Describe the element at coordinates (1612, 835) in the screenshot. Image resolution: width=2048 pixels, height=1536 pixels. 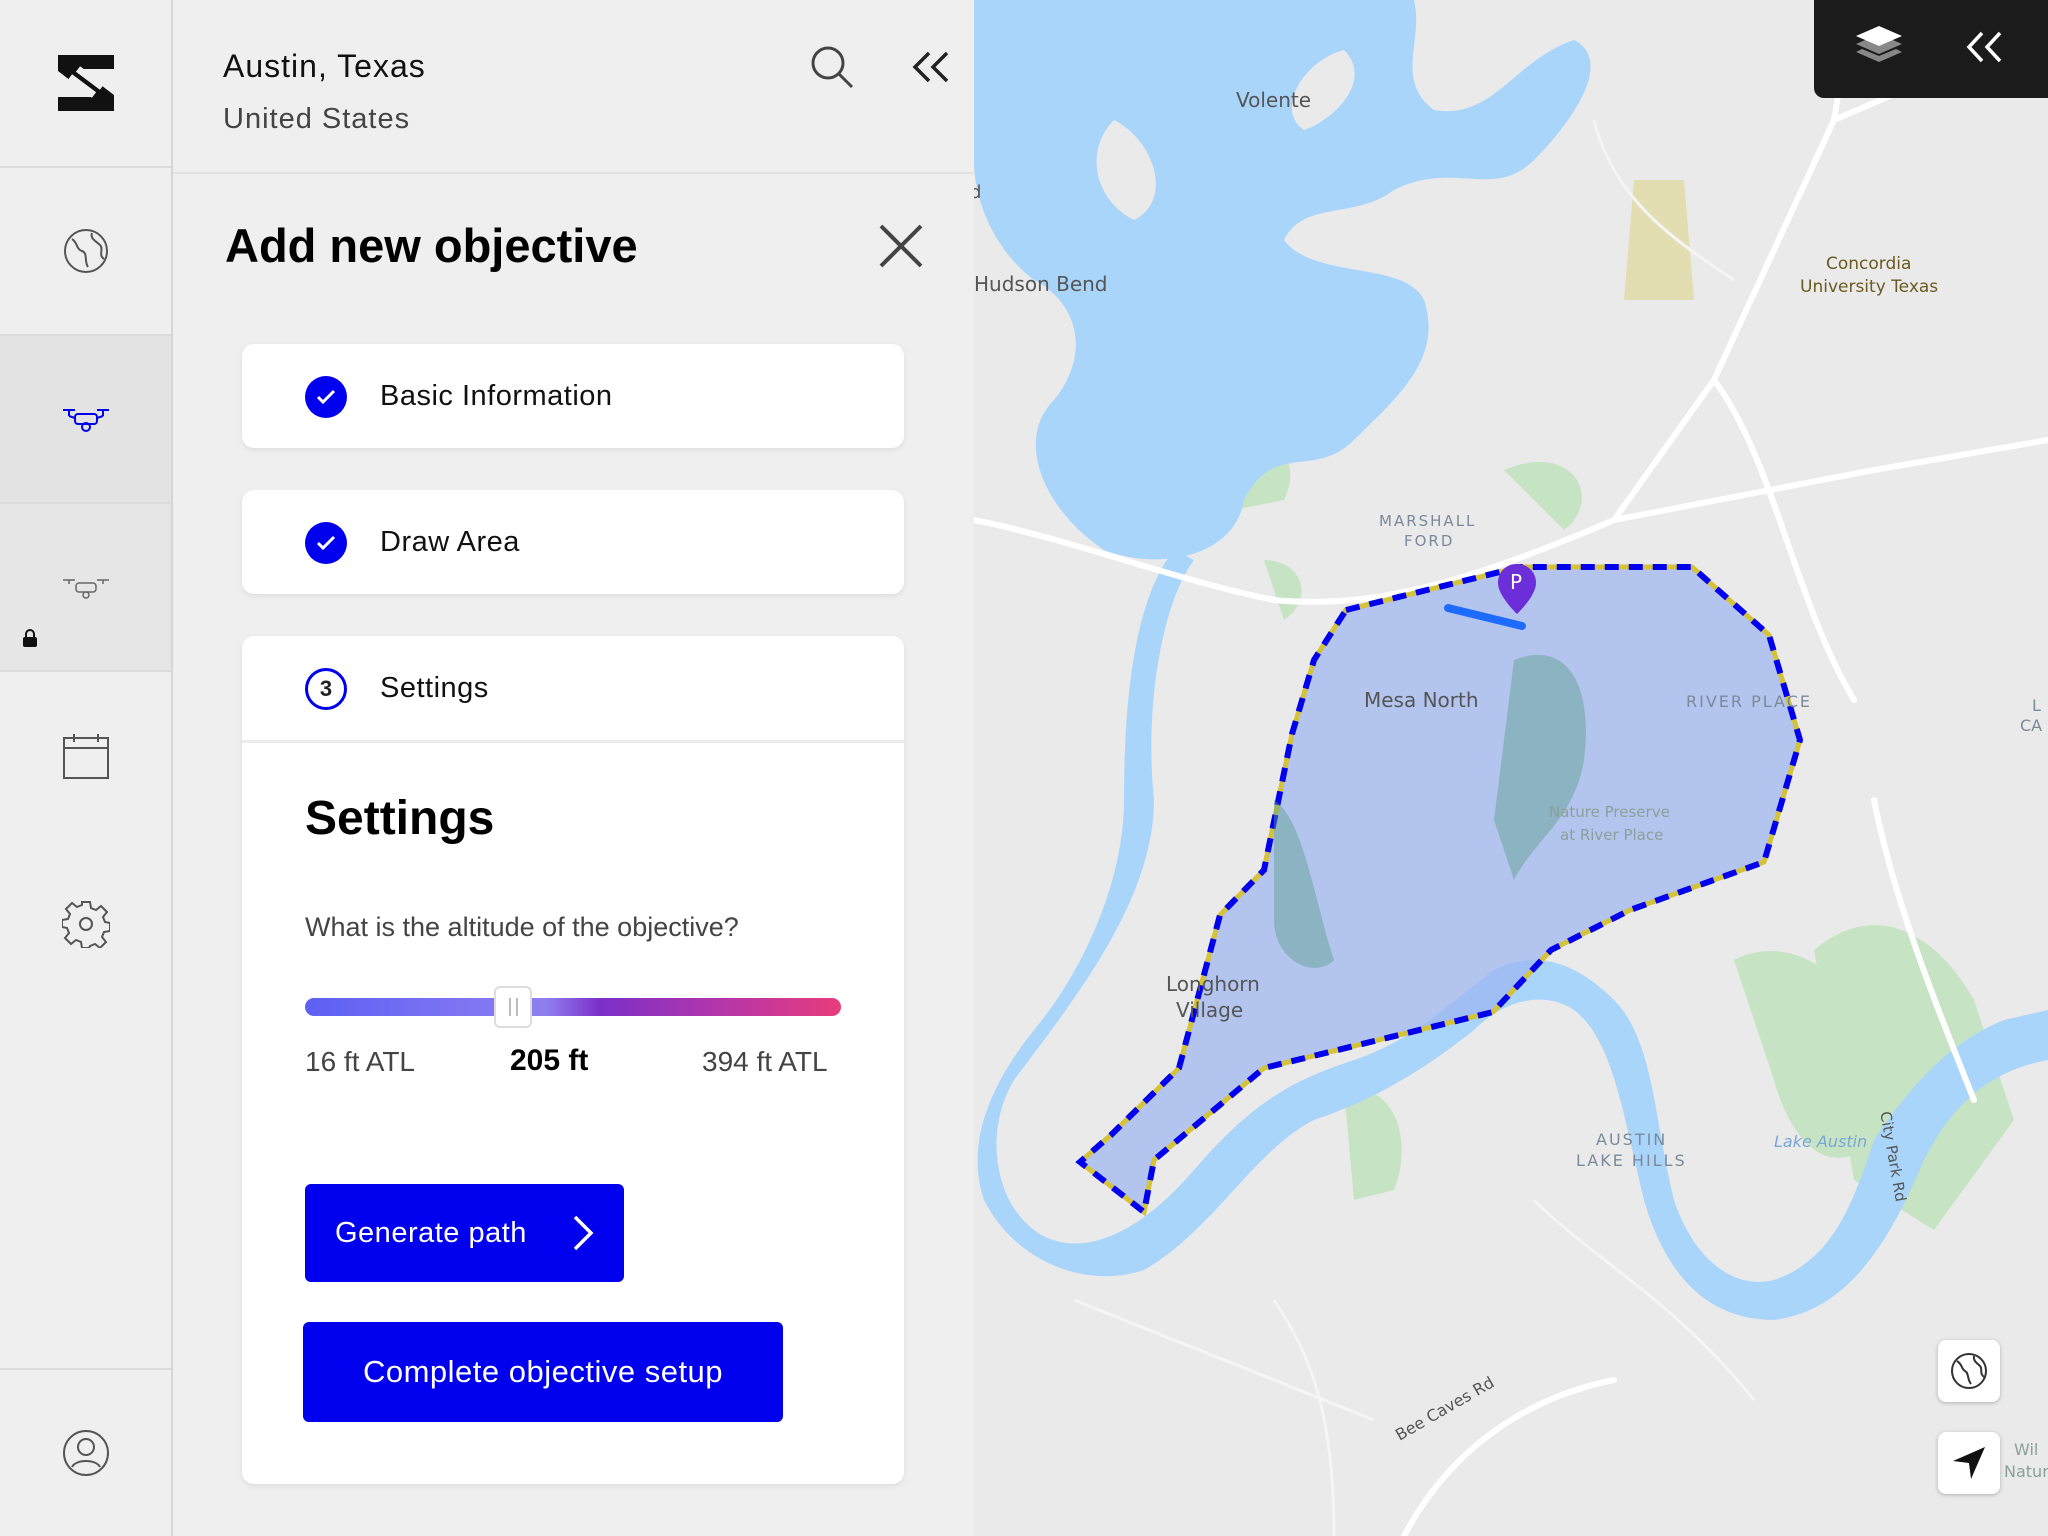
I see `map-label: at River Place` at that location.